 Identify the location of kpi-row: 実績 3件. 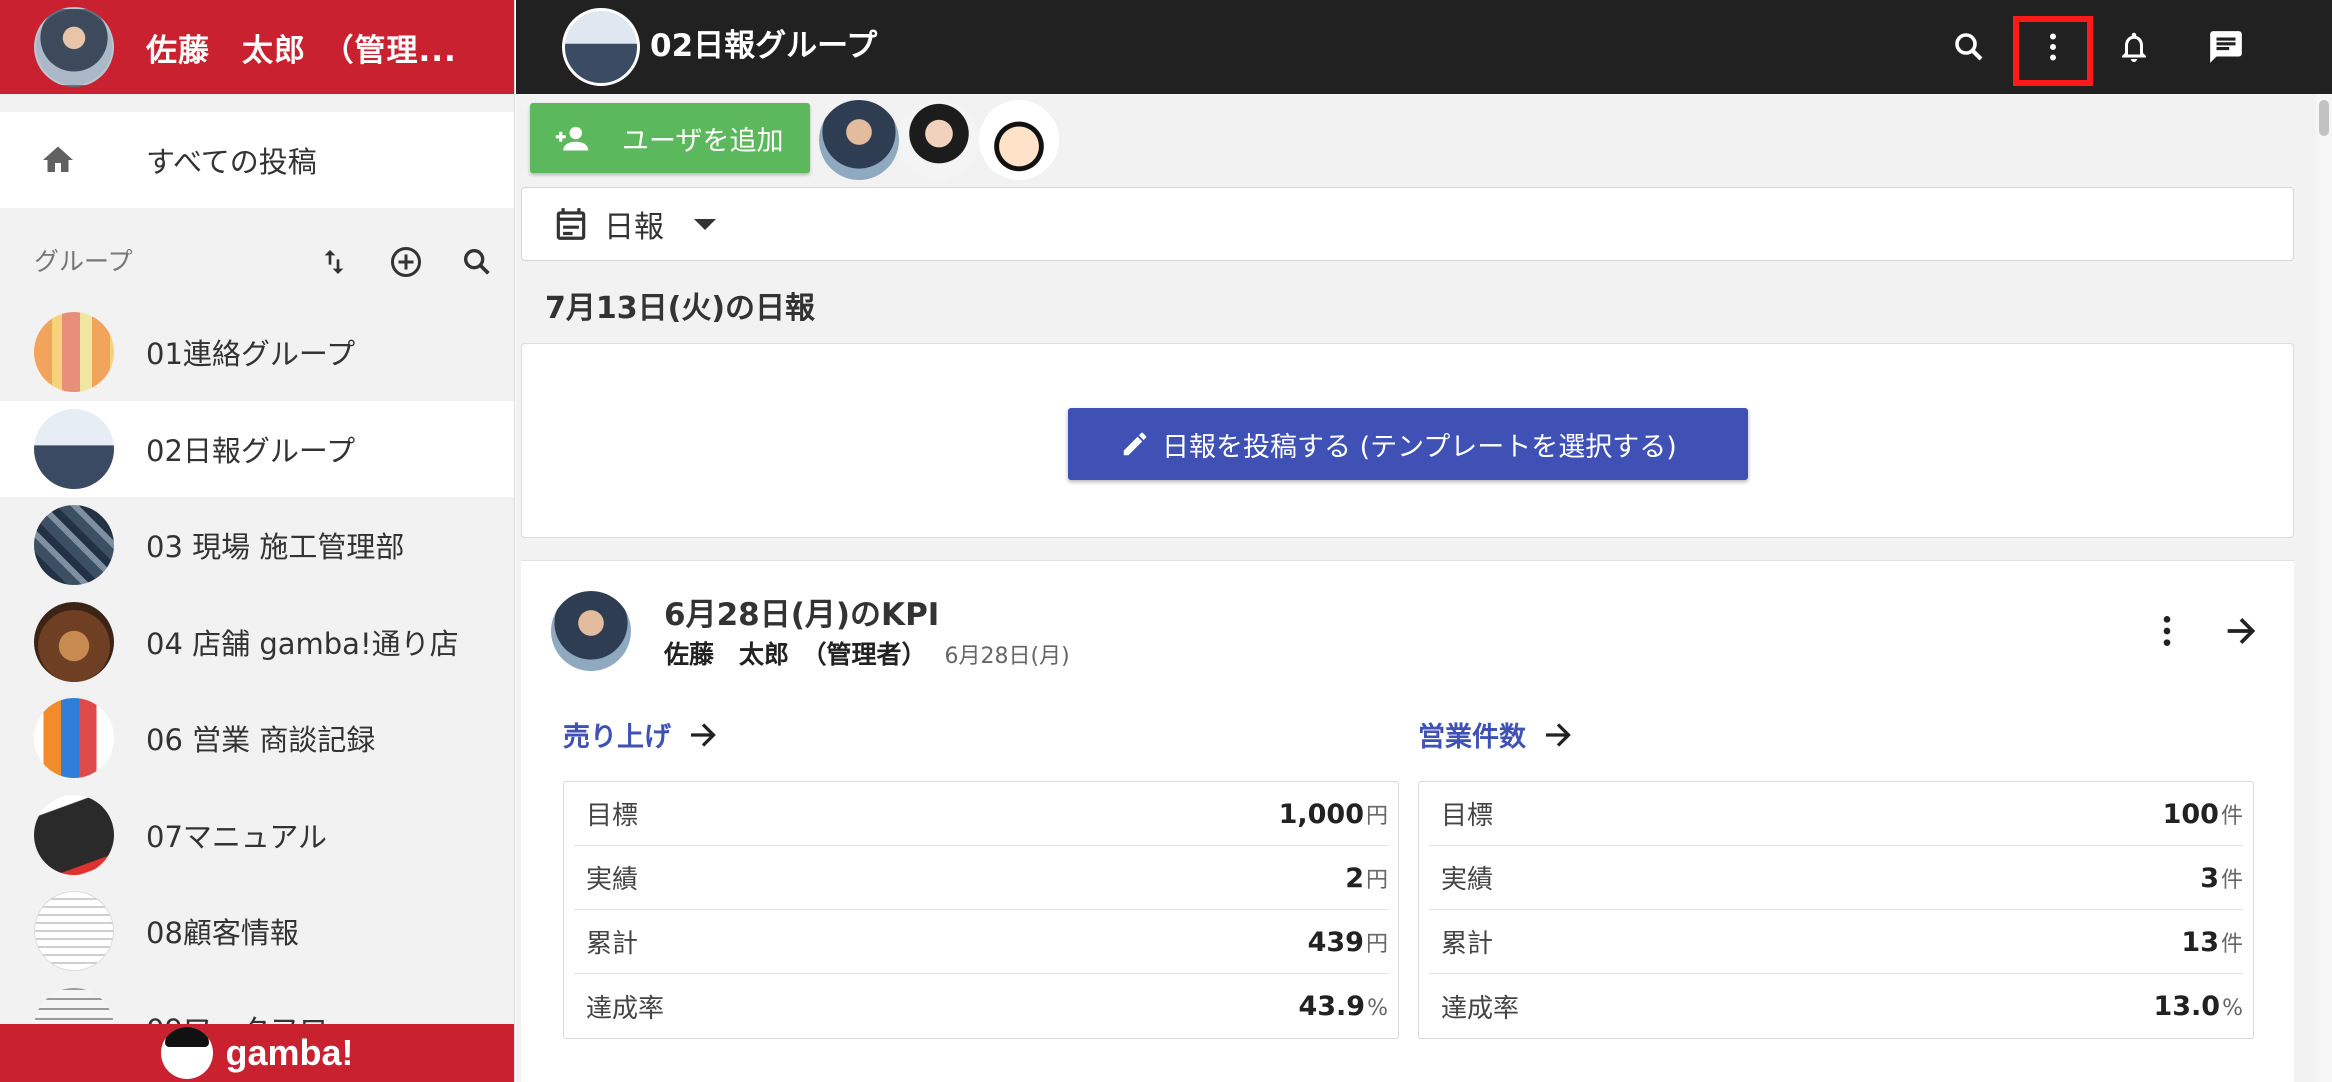
(1836, 878).